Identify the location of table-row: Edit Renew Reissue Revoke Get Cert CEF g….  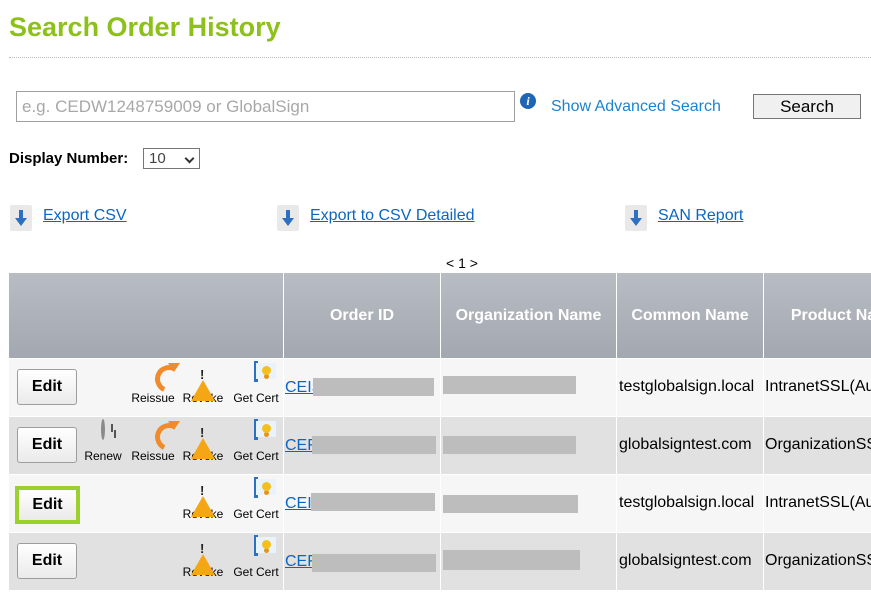
(440, 445).